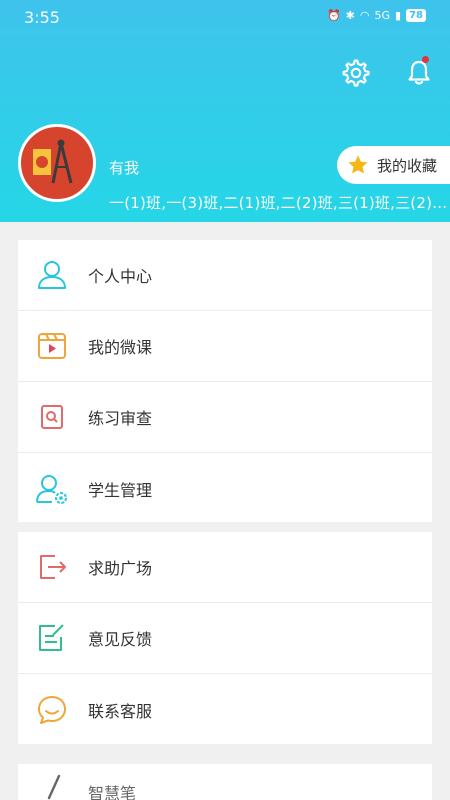 The image size is (450, 800). What do you see at coordinates (225, 709) in the screenshot?
I see `menu-item-contact-service: 联系客服` at bounding box center [225, 709].